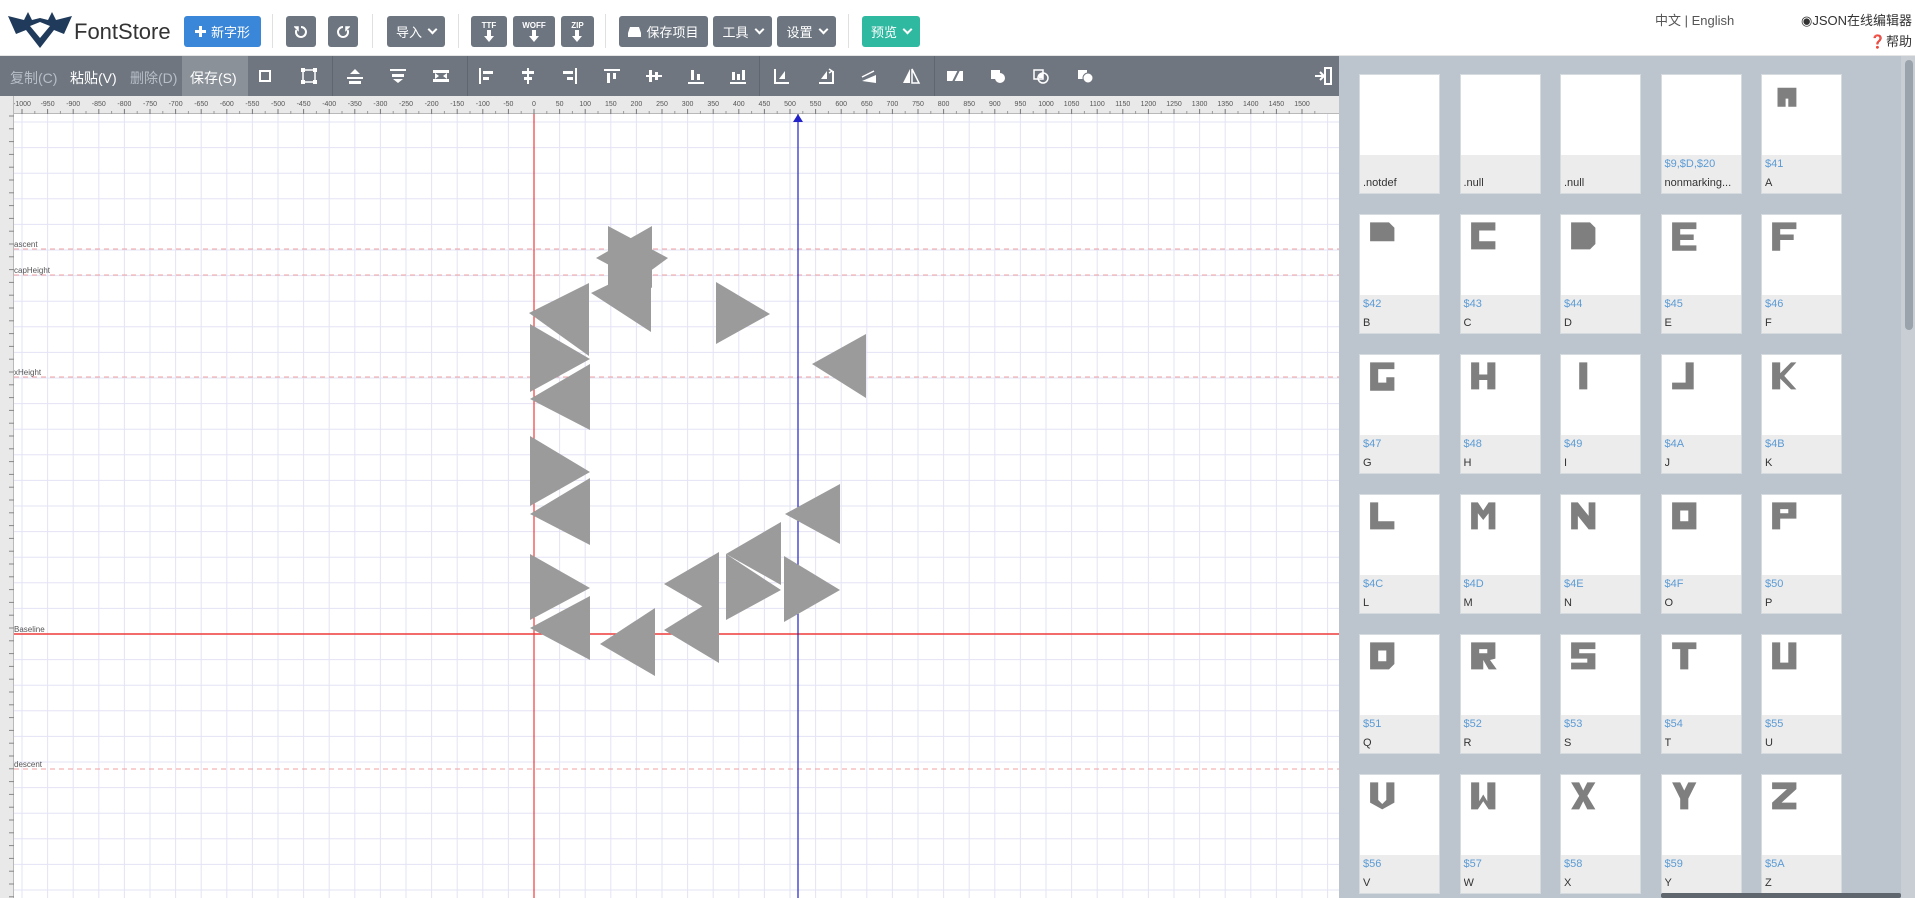 The image size is (1915, 898). What do you see at coordinates (398, 76) in the screenshot?
I see `align-middle-icon` at bounding box center [398, 76].